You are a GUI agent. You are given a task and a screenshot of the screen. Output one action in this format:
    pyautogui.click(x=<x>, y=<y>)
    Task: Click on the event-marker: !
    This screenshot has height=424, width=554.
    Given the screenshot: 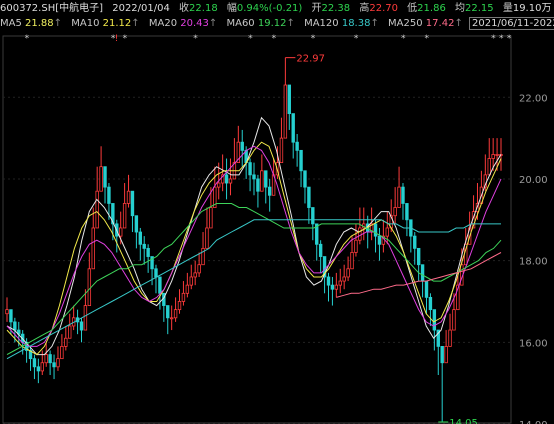 What is the action you would take?
    pyautogui.click(x=117, y=39)
    